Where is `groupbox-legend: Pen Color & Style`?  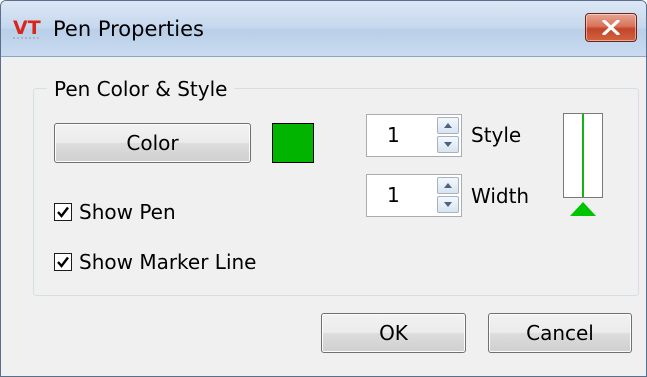
groupbox-legend: Pen Color & Style is located at coordinates (141, 89).